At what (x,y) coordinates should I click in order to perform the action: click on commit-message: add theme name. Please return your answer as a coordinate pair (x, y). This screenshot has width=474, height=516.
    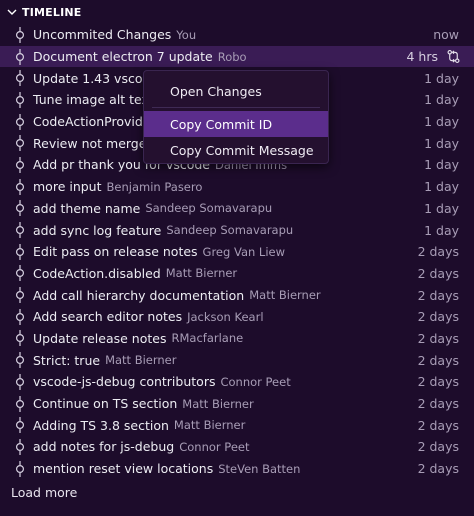
    Looking at the image, I should click on (87, 208).